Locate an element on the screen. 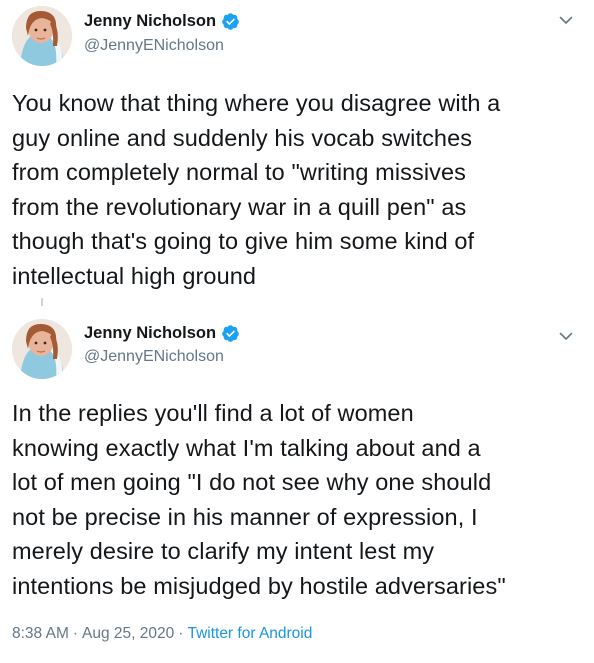 The width and height of the screenshot is (594, 663). tweet-metadata: 8:38 AM · Aug 25, 2020 · Twitter for Android is located at coordinates (162, 634).